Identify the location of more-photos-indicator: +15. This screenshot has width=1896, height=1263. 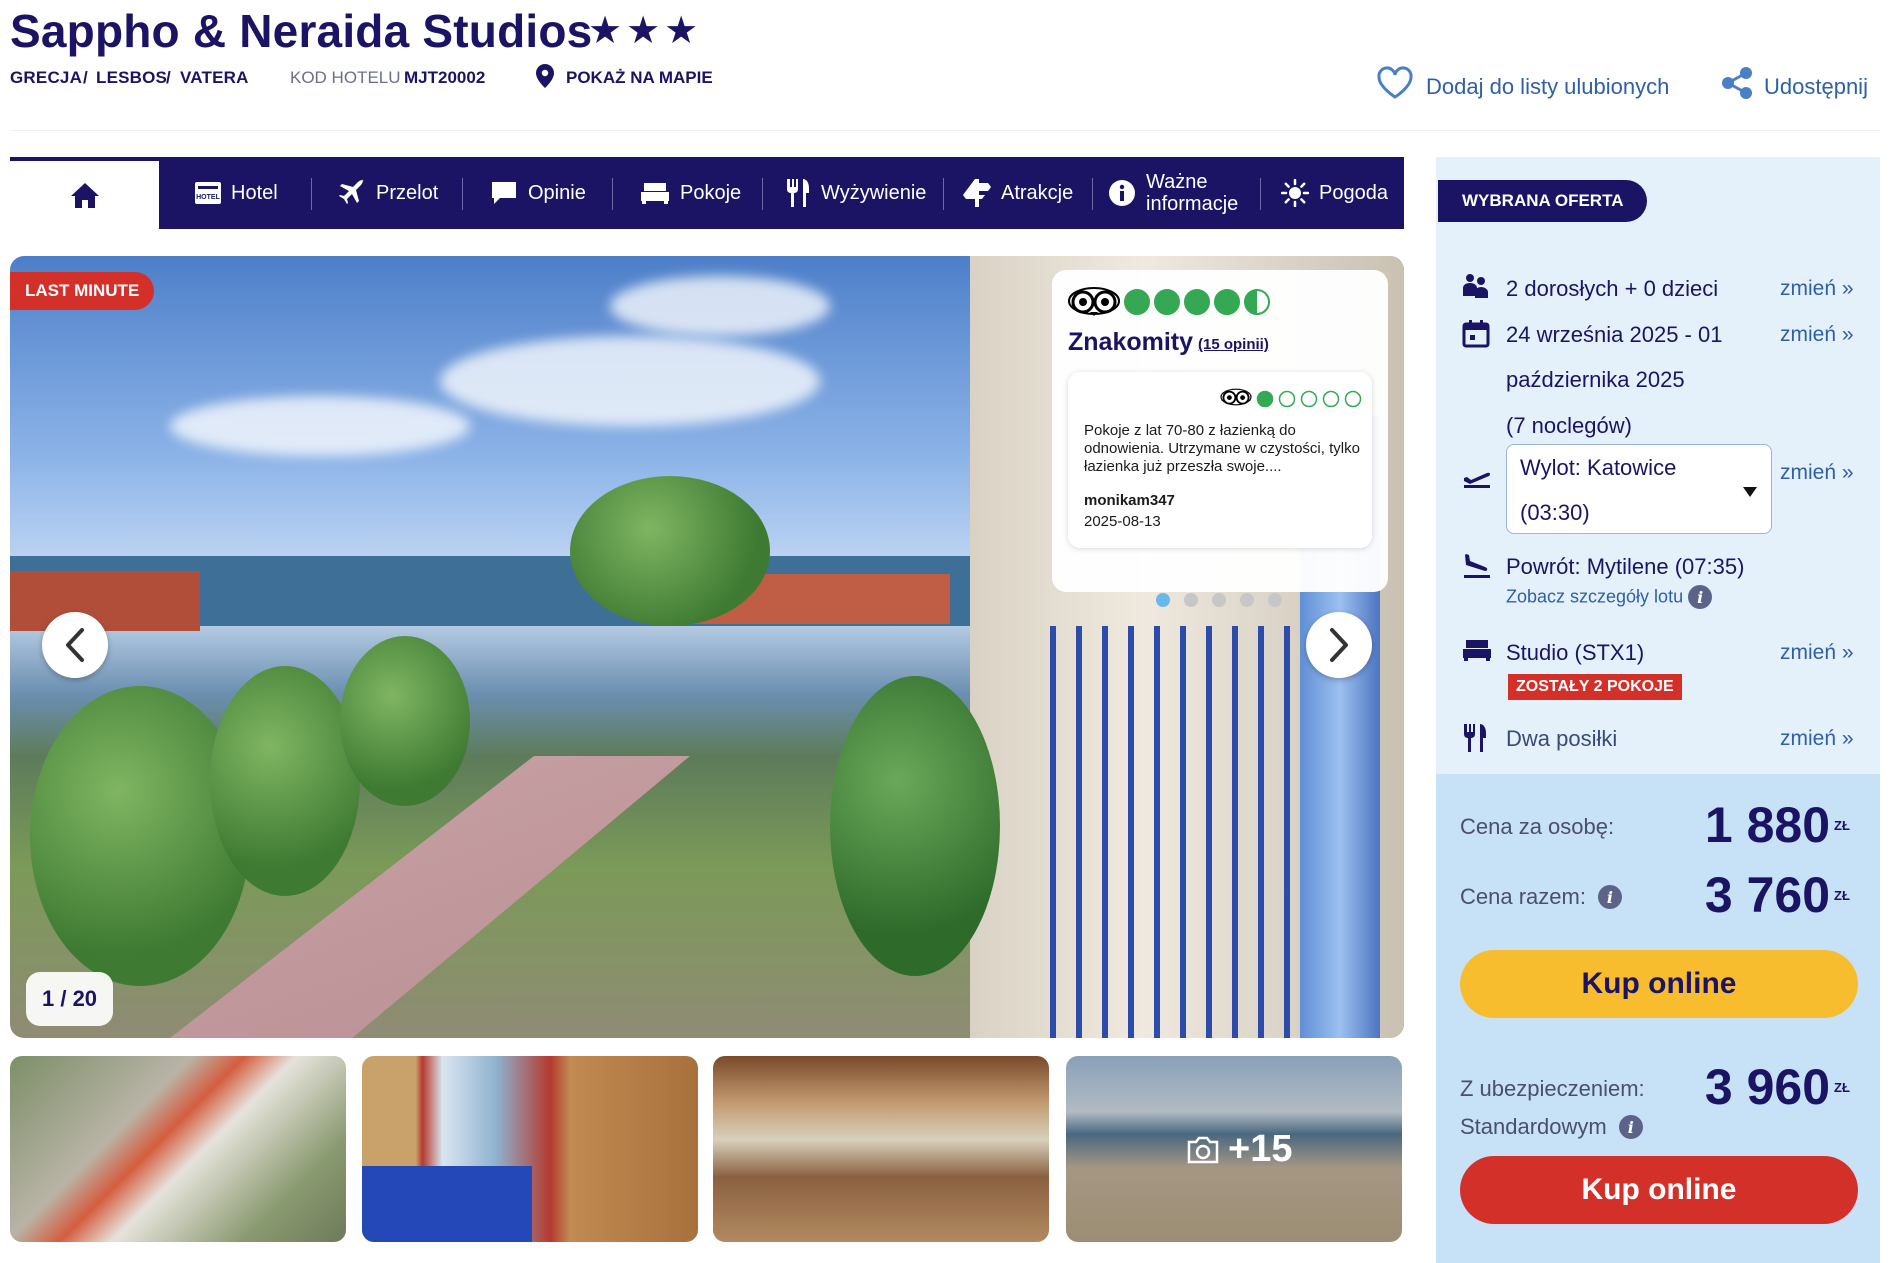
(1239, 1149).